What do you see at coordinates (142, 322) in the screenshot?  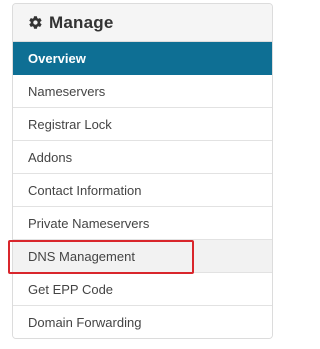 I see `menu-item-domain-forwarding: Domain Forwarding` at bounding box center [142, 322].